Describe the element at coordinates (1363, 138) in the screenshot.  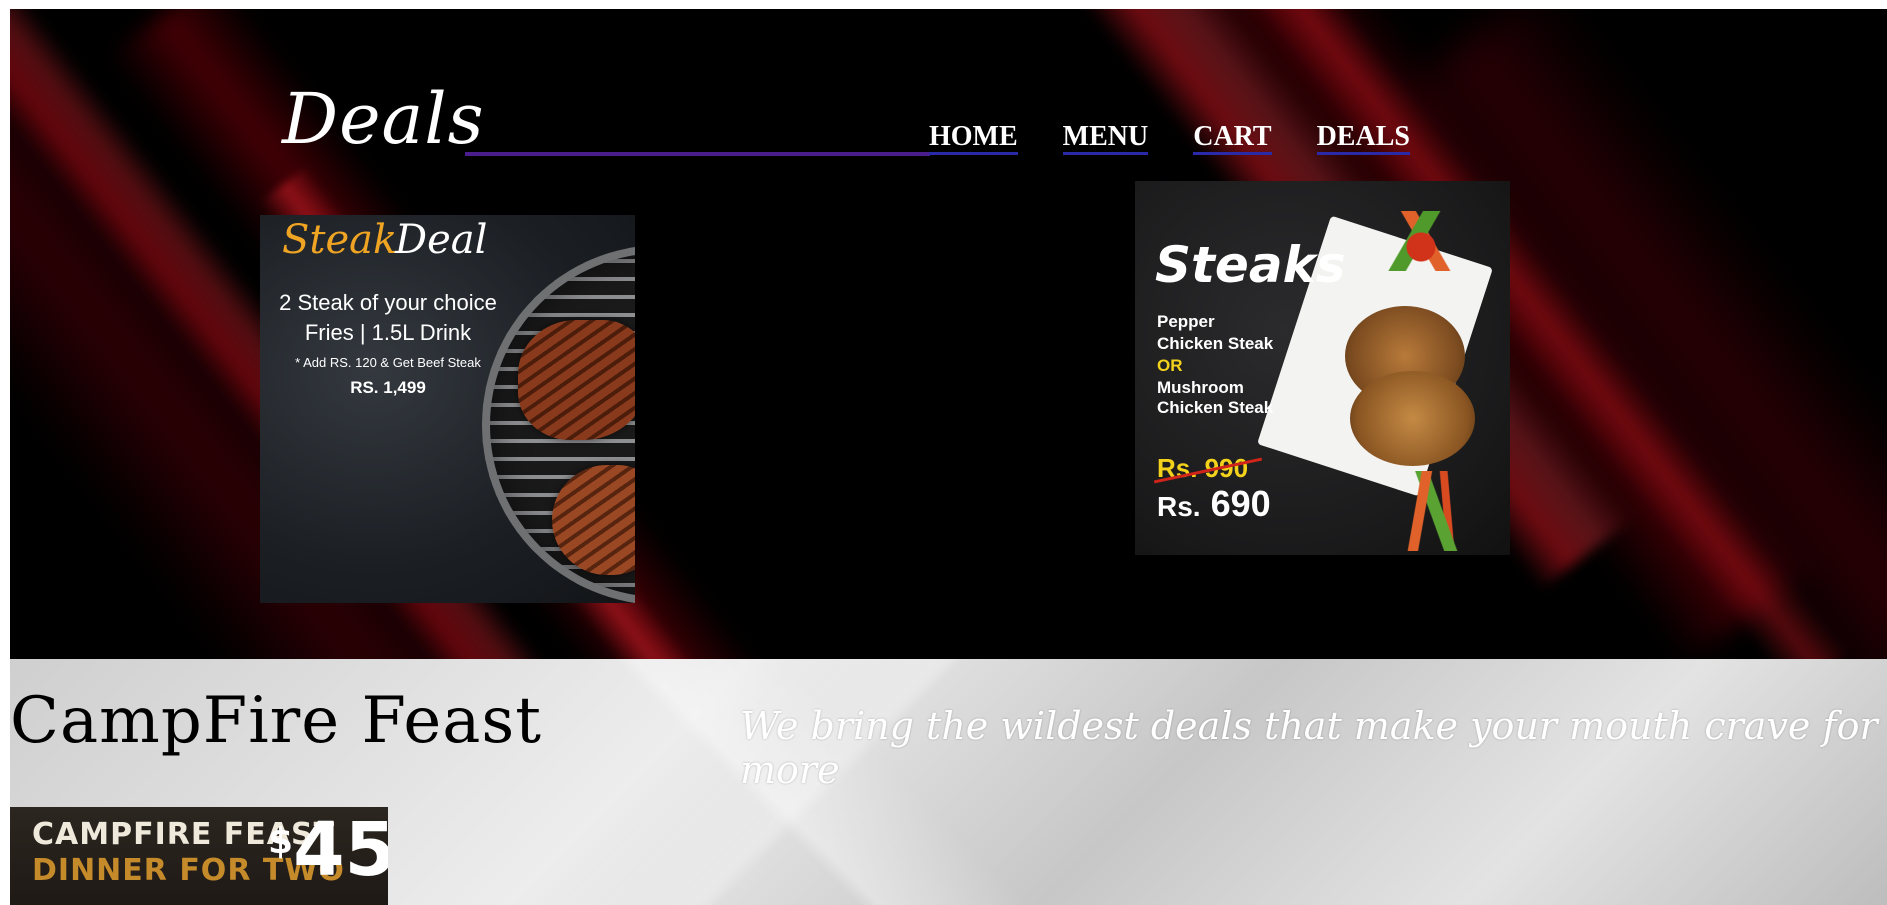
I see `nav-deals-link: DEALS` at that location.